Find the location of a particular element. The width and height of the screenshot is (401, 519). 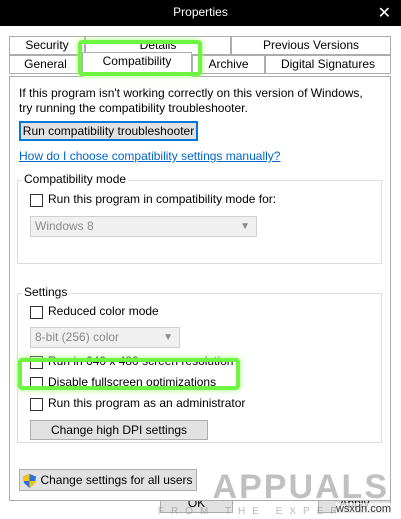

run-as-admin-checkbox is located at coordinates (36, 404).